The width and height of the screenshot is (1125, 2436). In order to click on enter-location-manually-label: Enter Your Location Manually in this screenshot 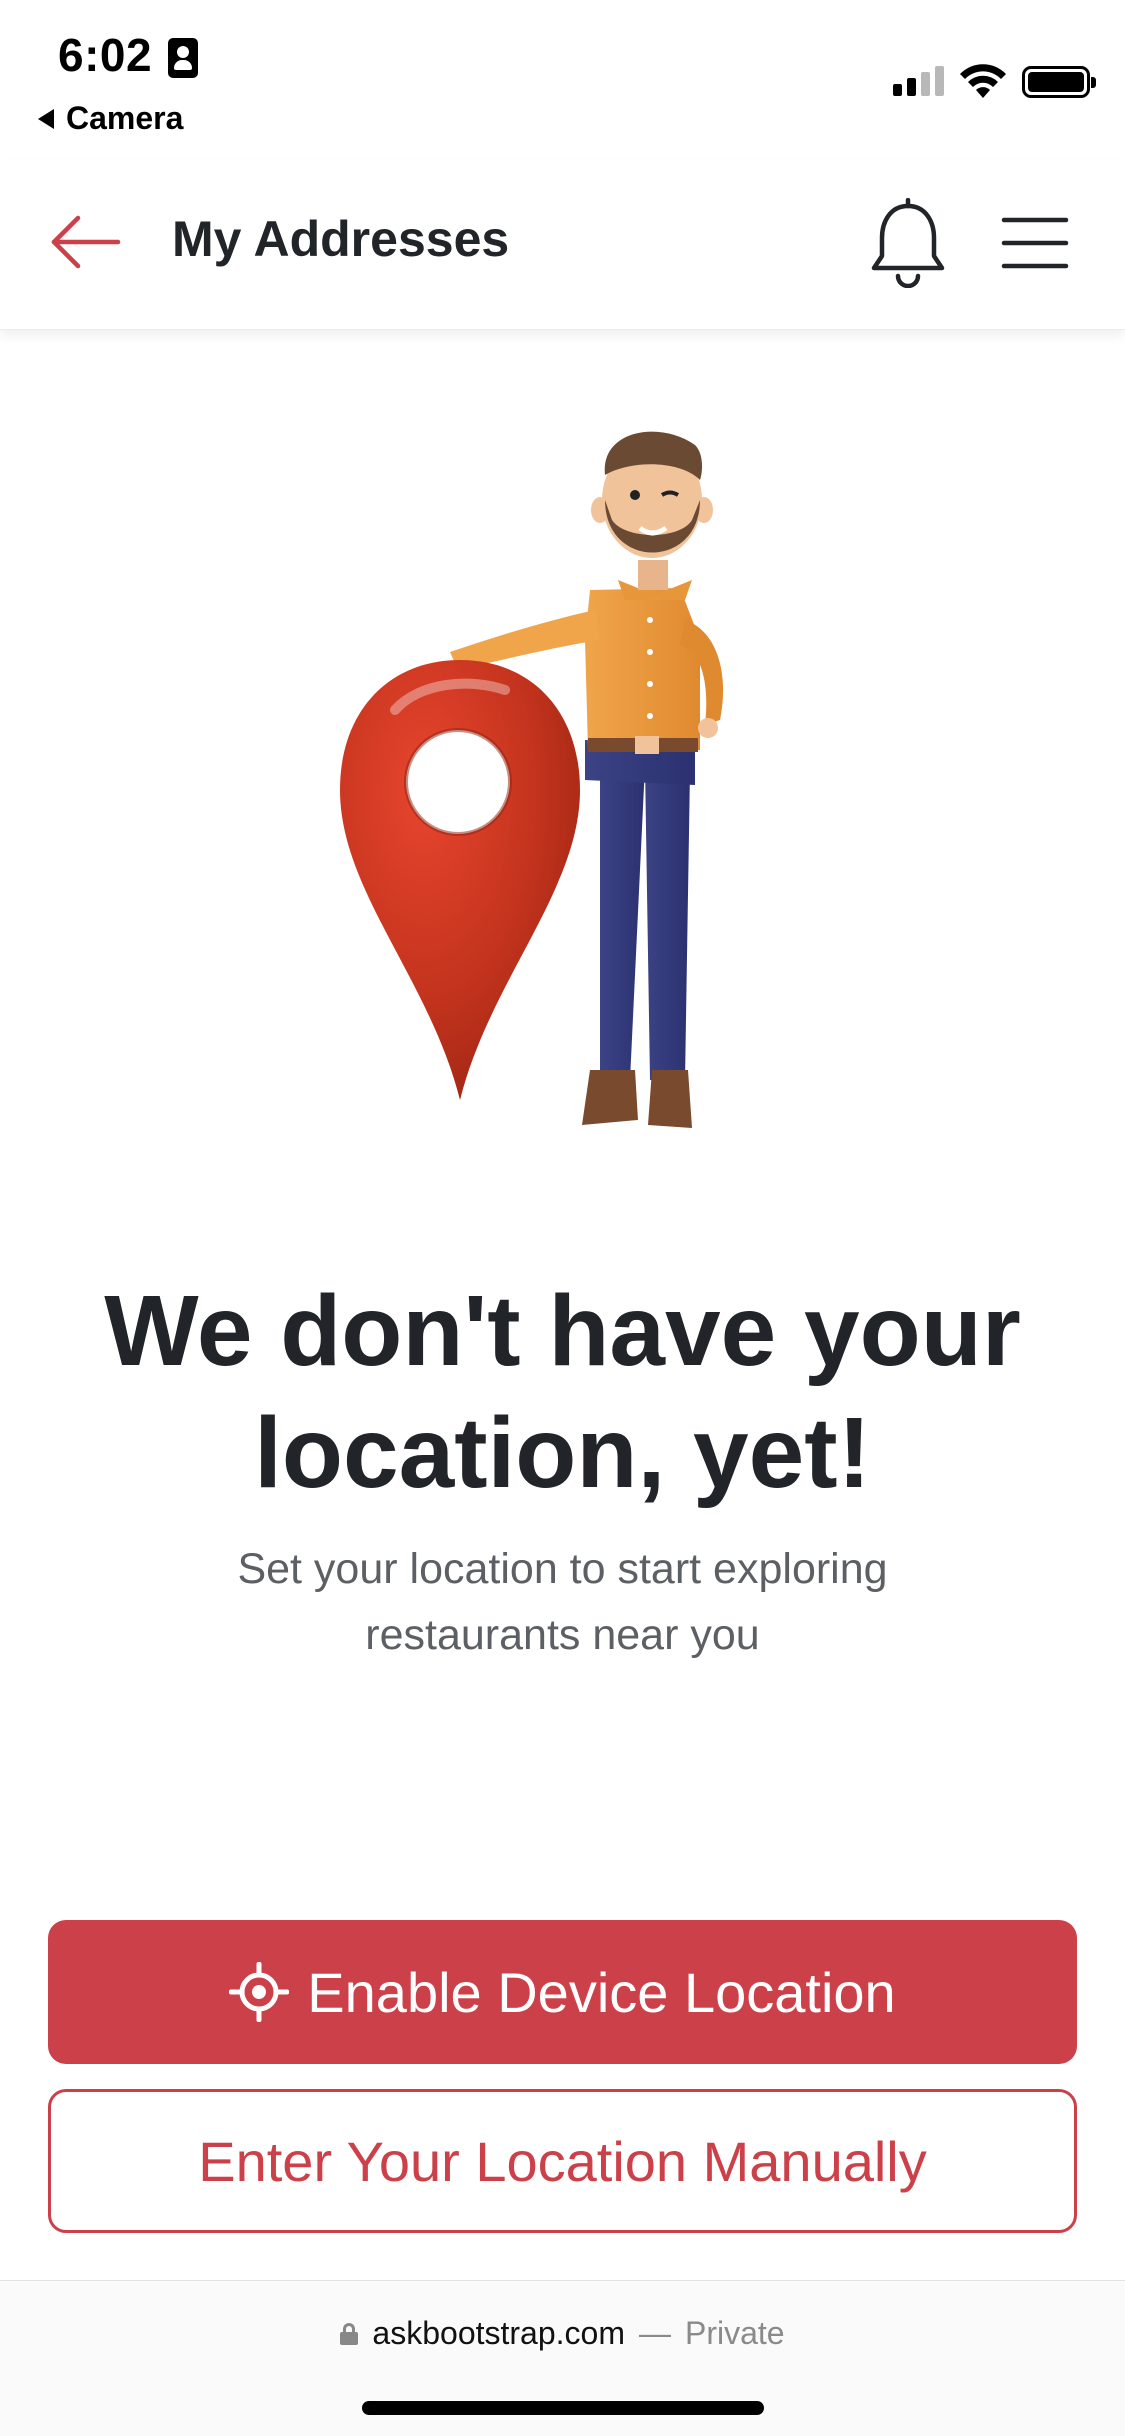, I will do `click(562, 2161)`.